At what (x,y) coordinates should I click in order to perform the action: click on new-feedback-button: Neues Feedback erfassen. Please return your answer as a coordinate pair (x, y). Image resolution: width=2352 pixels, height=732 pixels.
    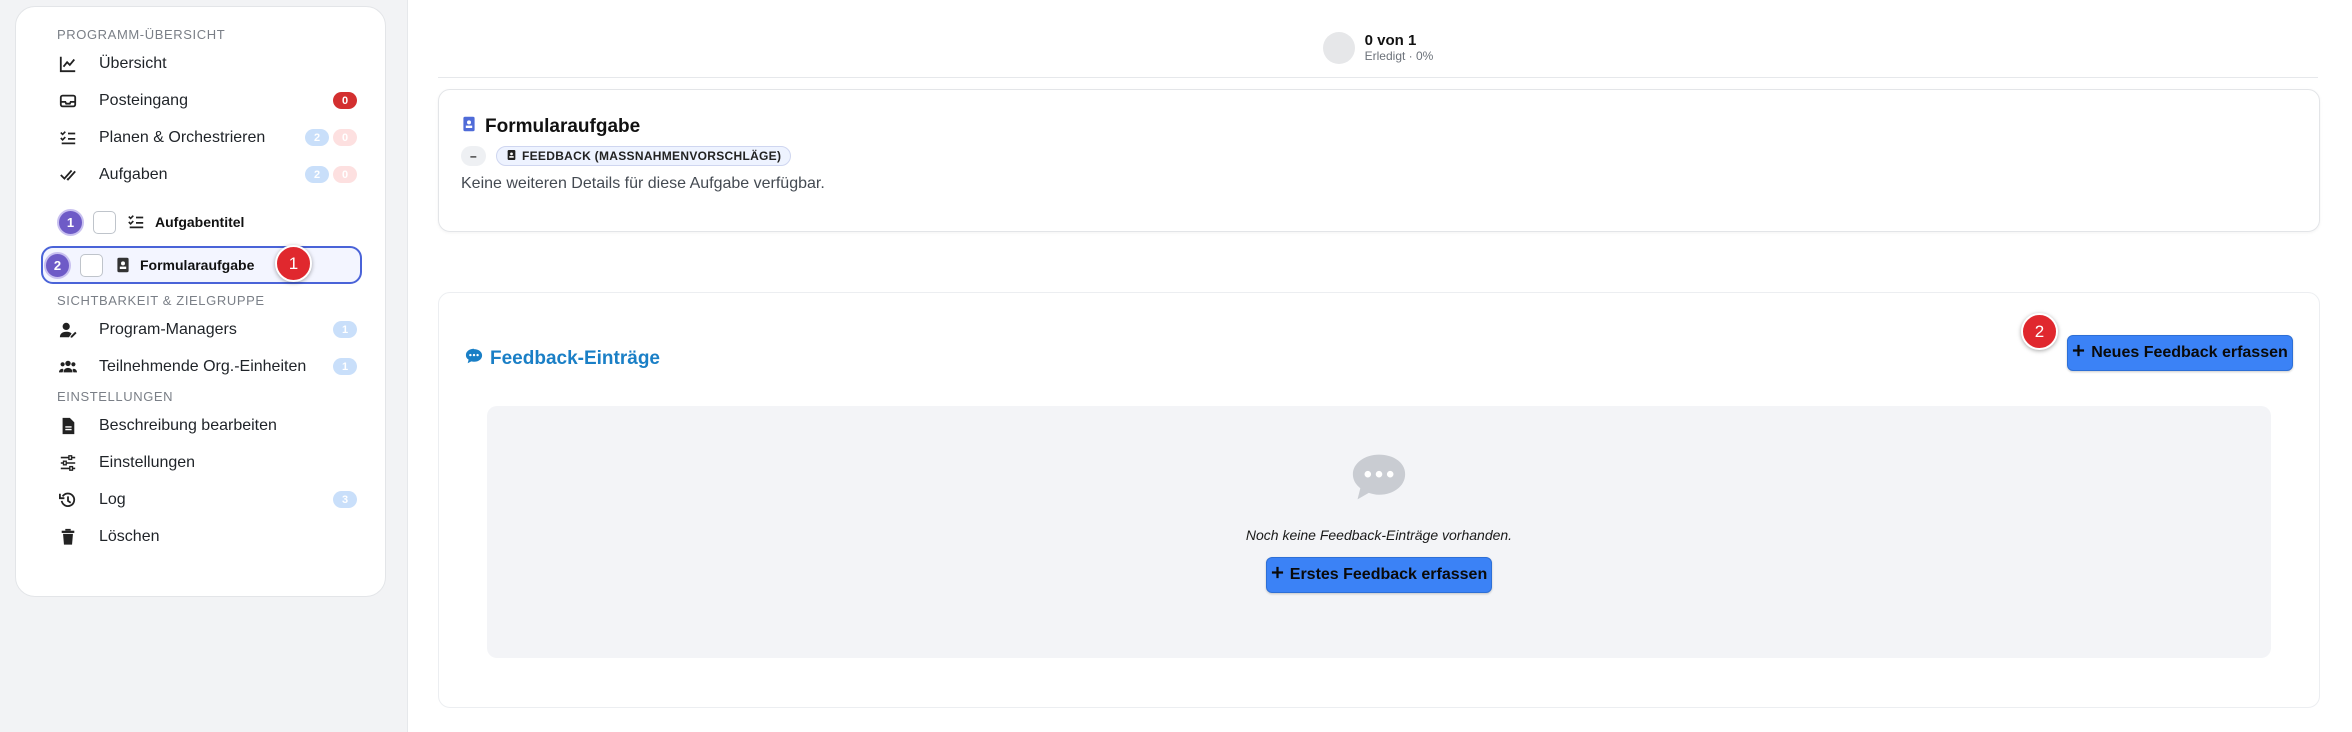
    Looking at the image, I should click on (2180, 353).